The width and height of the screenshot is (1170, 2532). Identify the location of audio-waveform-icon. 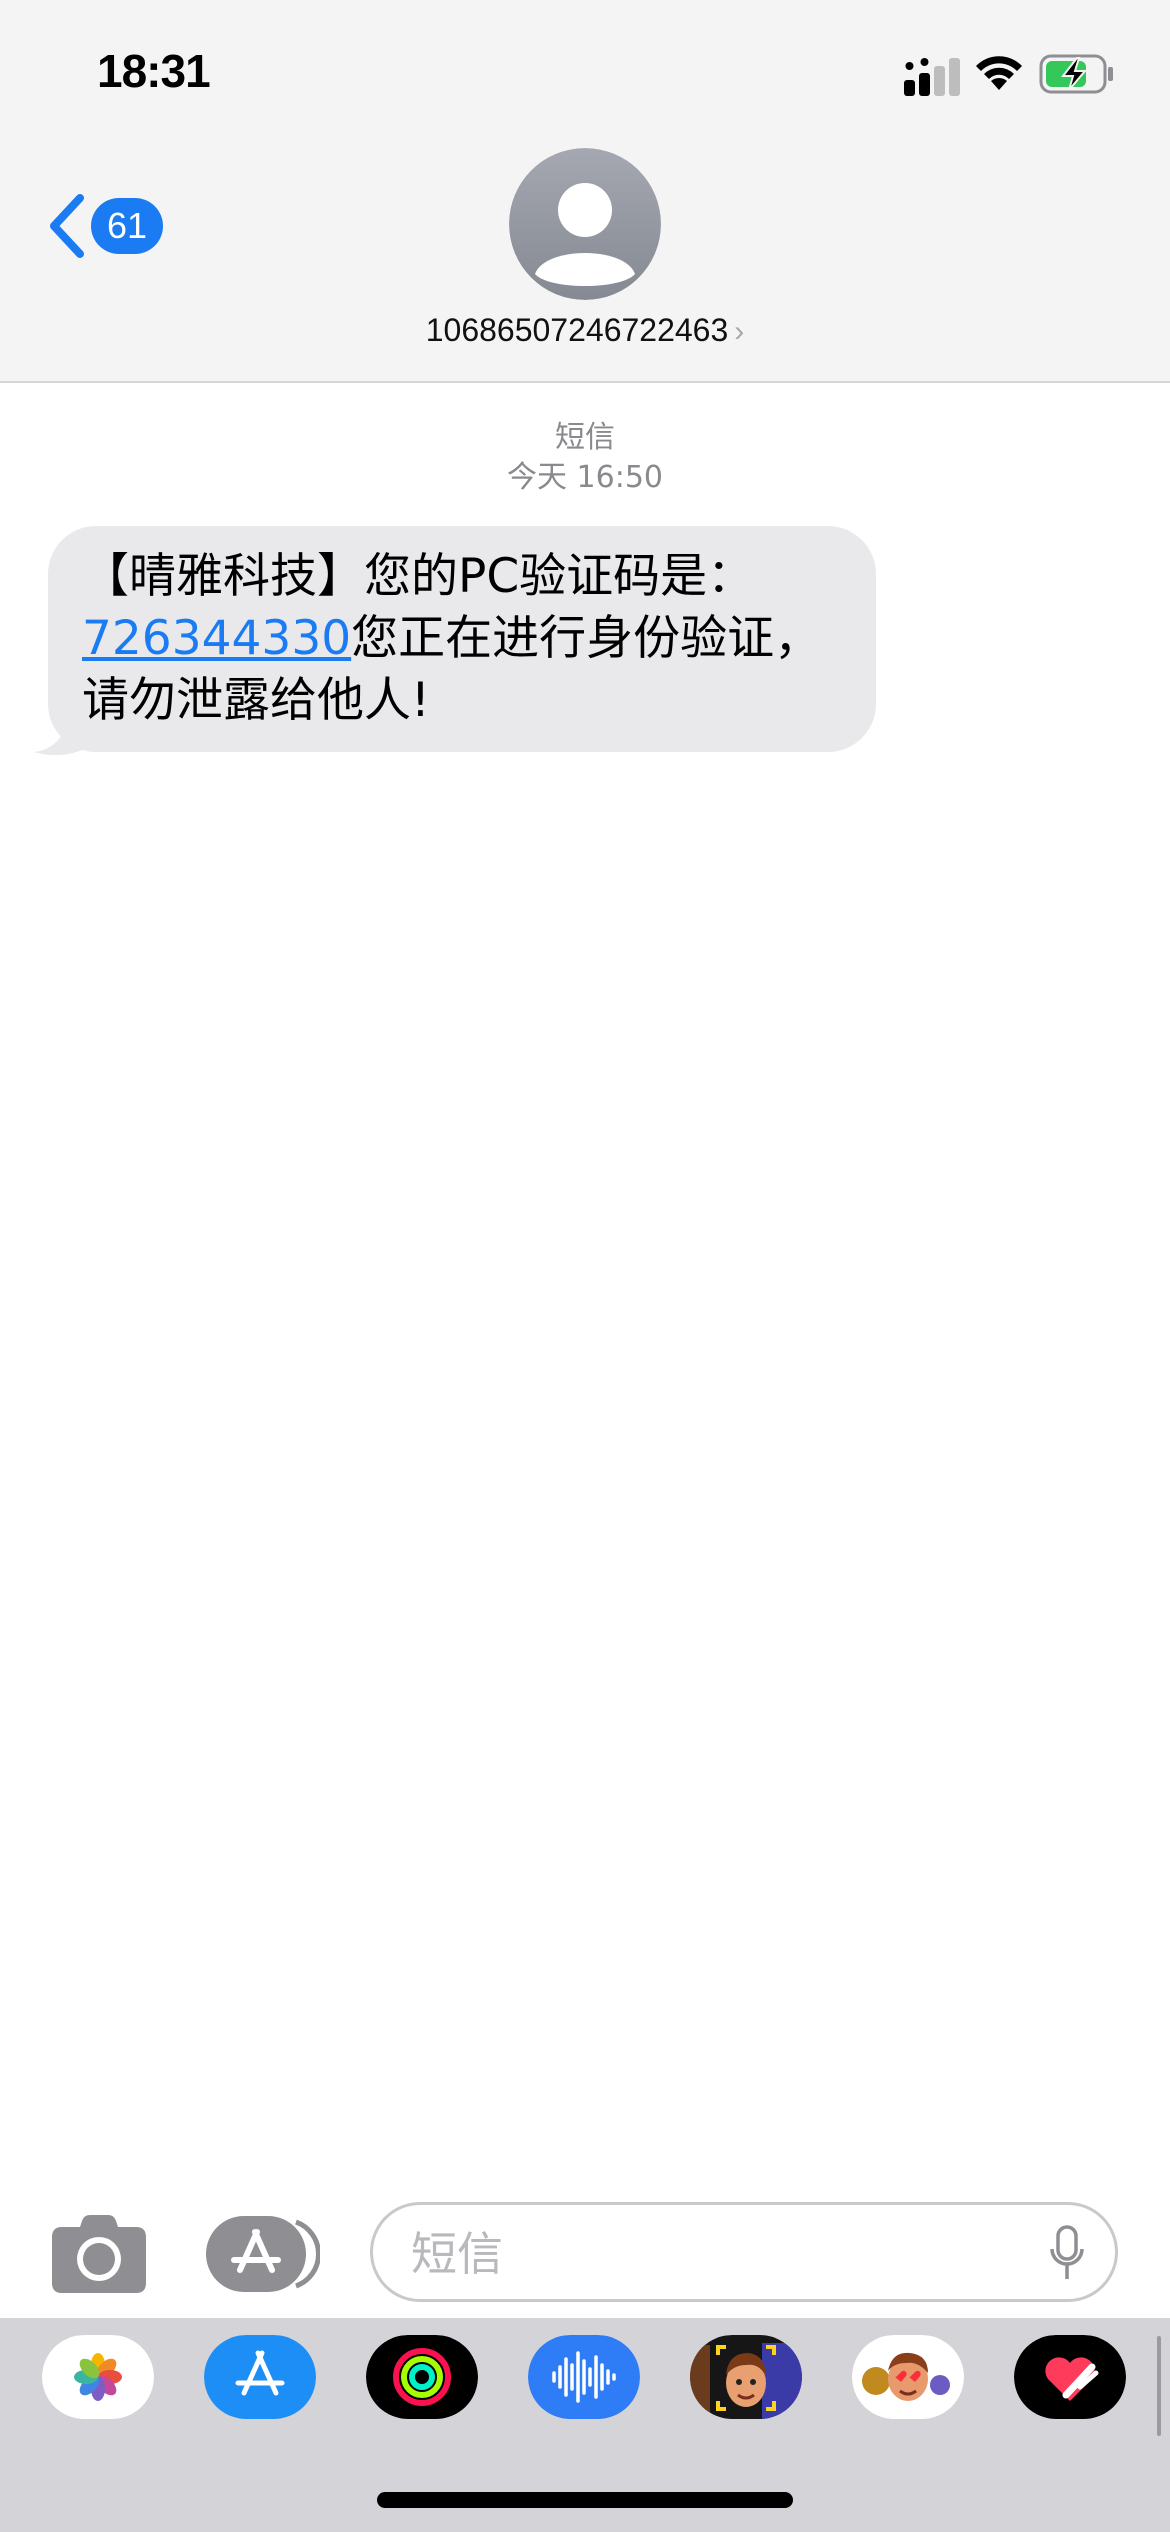
(584, 2377).